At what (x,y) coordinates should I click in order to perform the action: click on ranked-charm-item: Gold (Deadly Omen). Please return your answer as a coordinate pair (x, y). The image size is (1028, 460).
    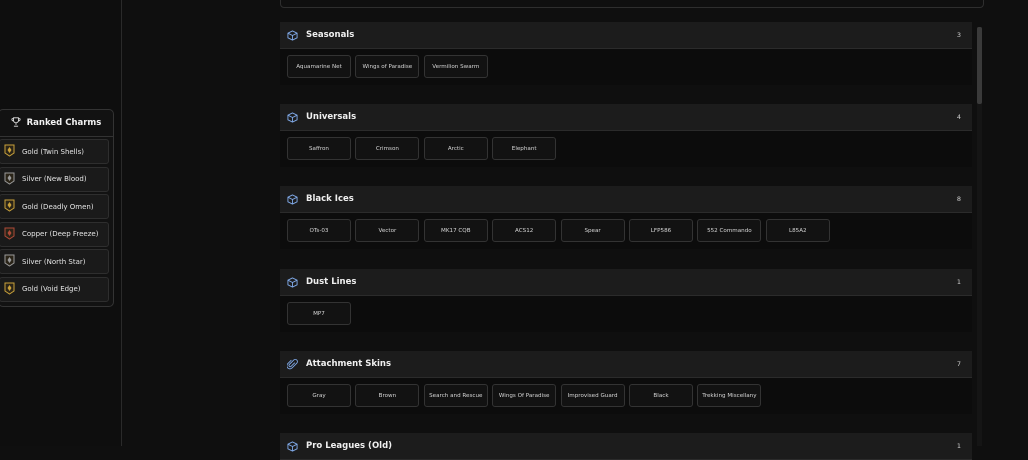
    Looking at the image, I should click on (54, 206).